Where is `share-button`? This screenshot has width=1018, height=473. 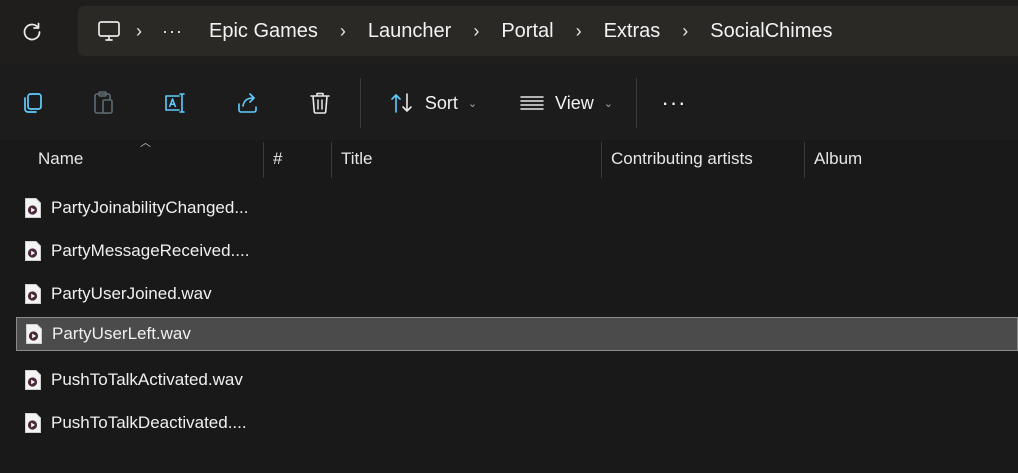 share-button is located at coordinates (248, 103).